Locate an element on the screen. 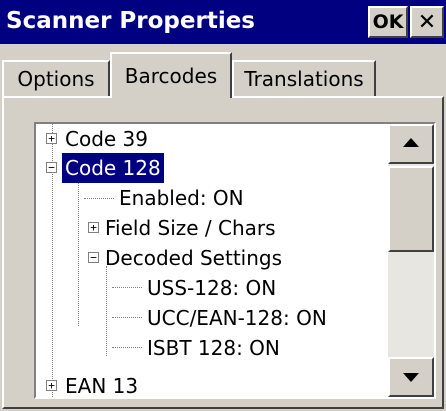 The height and width of the screenshot is (411, 446). tree-item-code-128: Code 128 is located at coordinates (113, 168).